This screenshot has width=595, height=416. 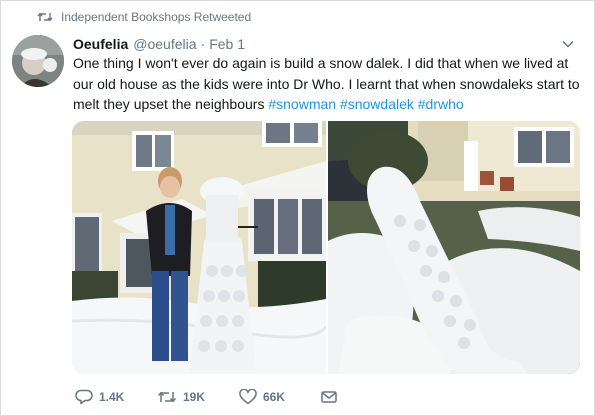 What do you see at coordinates (274, 397) in the screenshot?
I see `like-count: 66K` at bounding box center [274, 397].